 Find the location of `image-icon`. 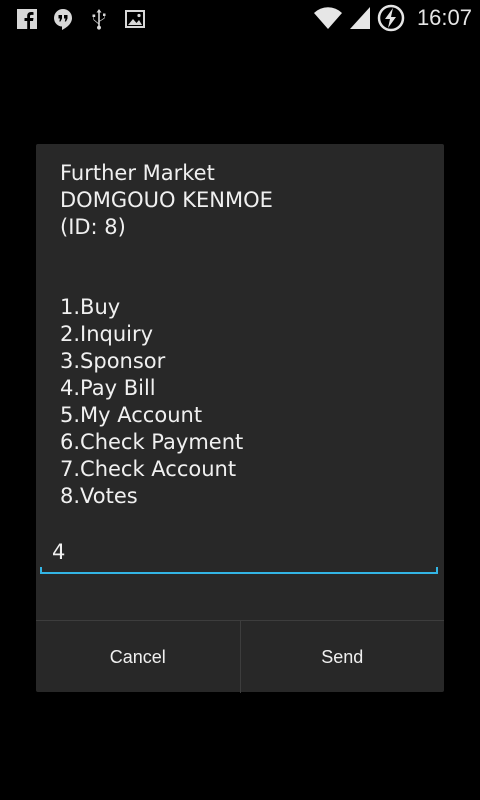

image-icon is located at coordinates (135, 19).